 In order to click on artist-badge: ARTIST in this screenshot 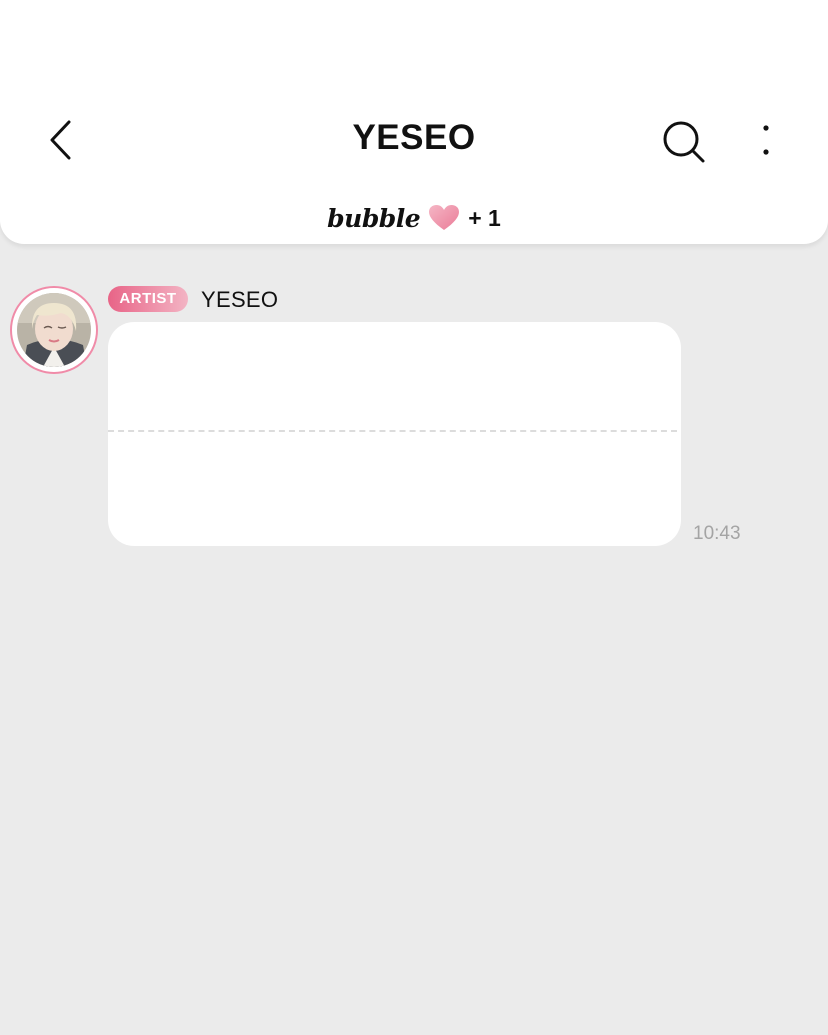, I will do `click(148, 299)`.